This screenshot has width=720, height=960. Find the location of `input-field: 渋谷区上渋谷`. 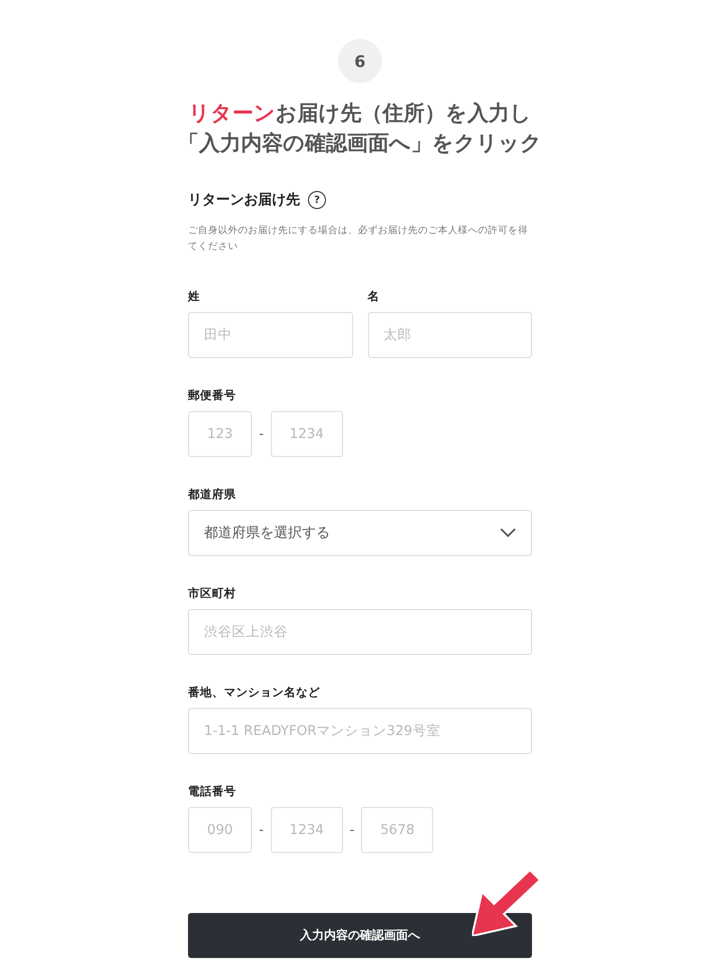

input-field: 渋谷区上渋谷 is located at coordinates (360, 632).